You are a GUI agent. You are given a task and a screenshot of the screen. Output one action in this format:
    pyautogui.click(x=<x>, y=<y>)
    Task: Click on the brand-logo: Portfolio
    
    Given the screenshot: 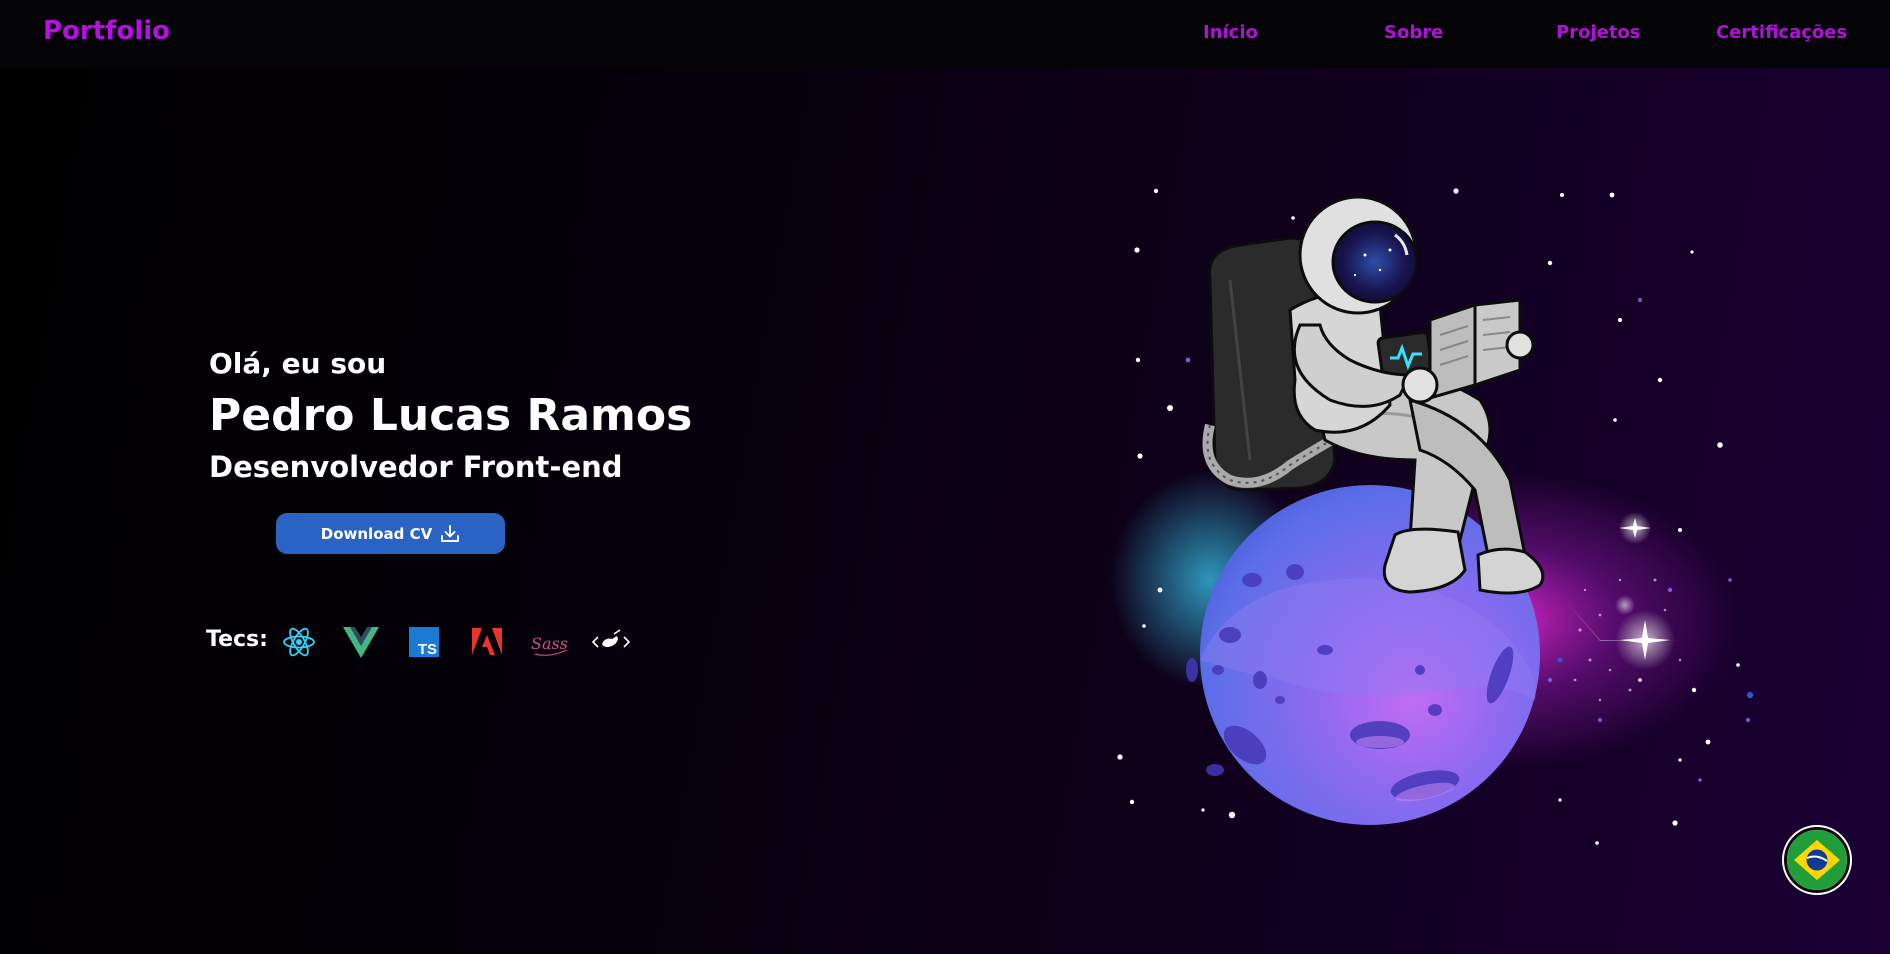 What is the action you would take?
    pyautogui.click(x=106, y=31)
    